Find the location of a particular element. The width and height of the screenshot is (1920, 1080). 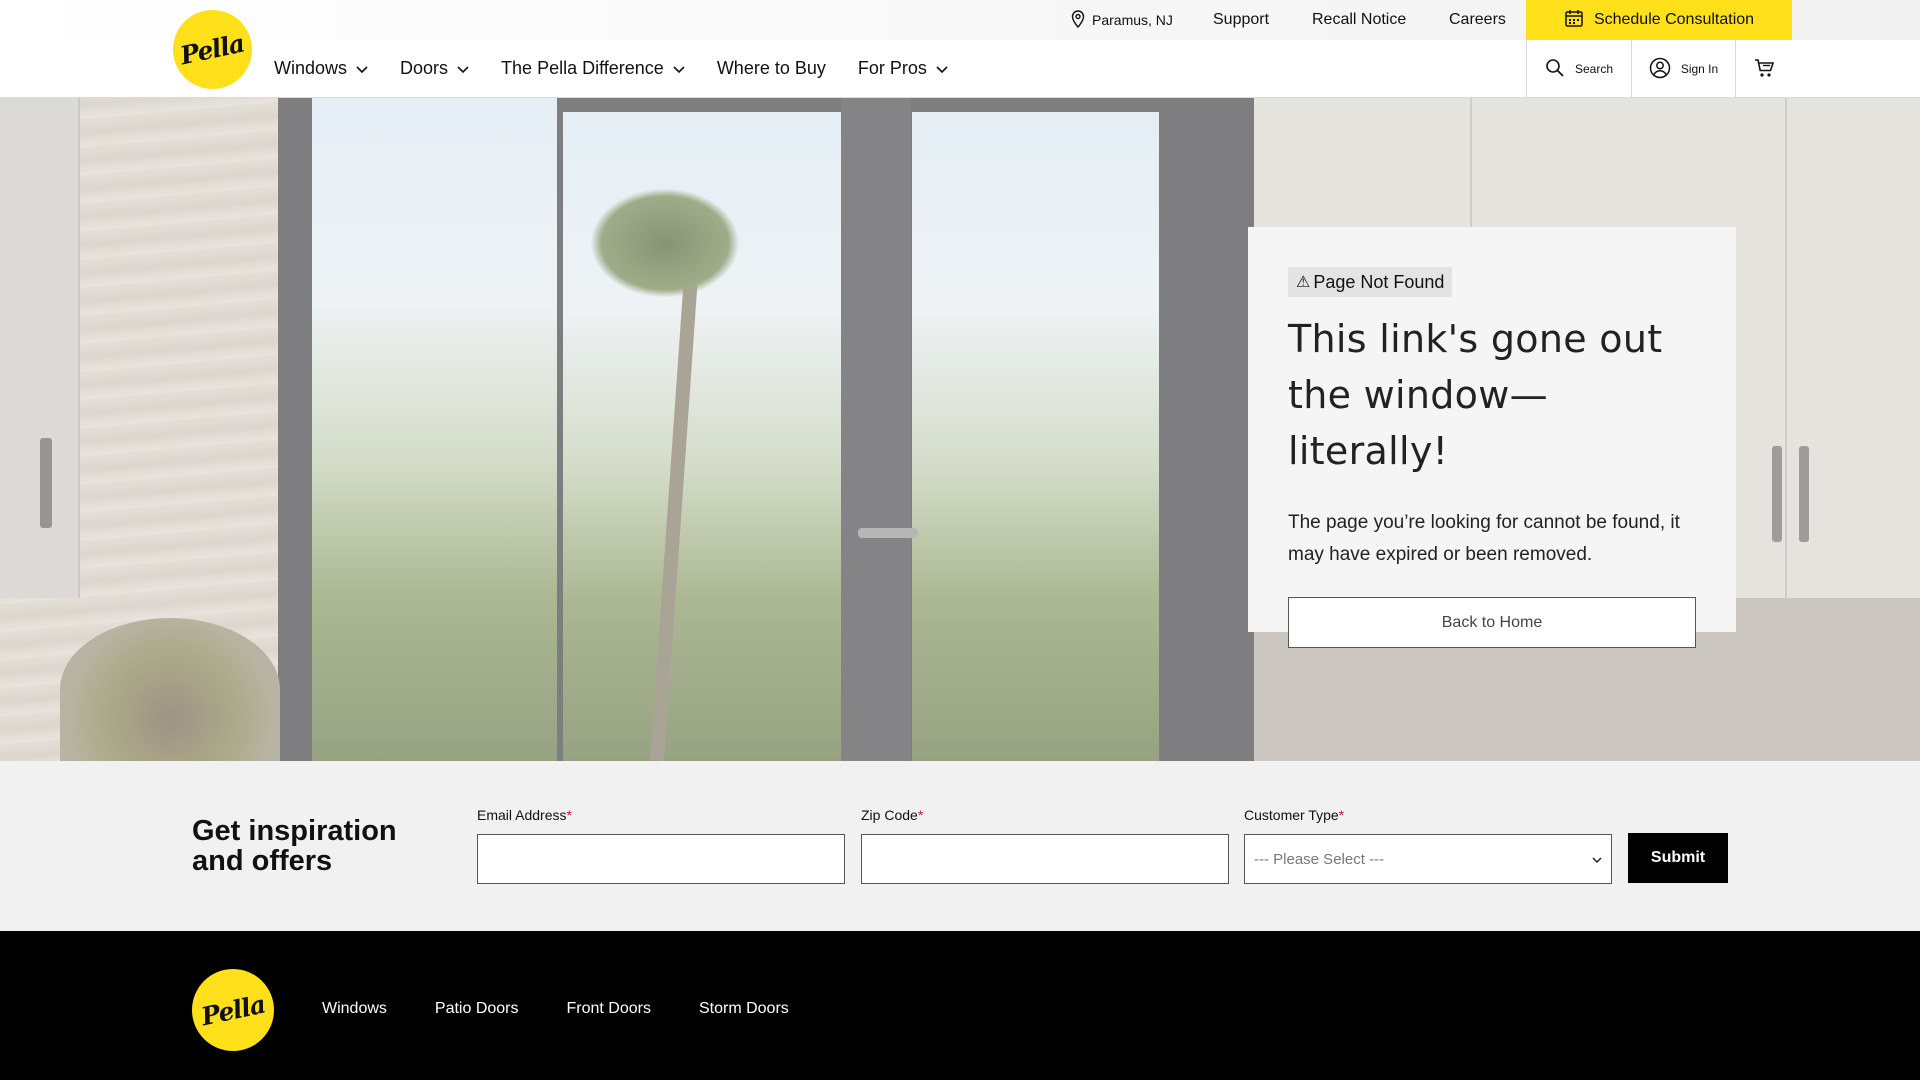

zip-field-group: Zip Code* is located at coordinates (1045, 845).